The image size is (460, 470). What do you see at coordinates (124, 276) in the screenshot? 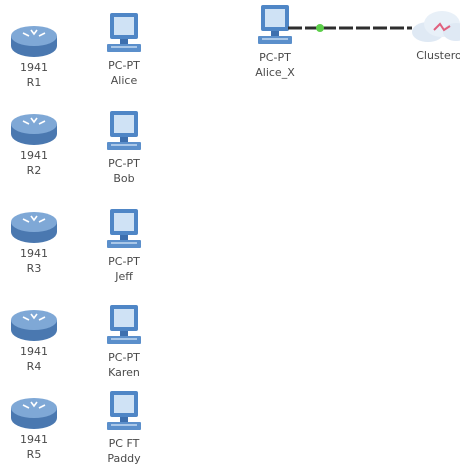
I see `pc-name-label: Jeff` at bounding box center [124, 276].